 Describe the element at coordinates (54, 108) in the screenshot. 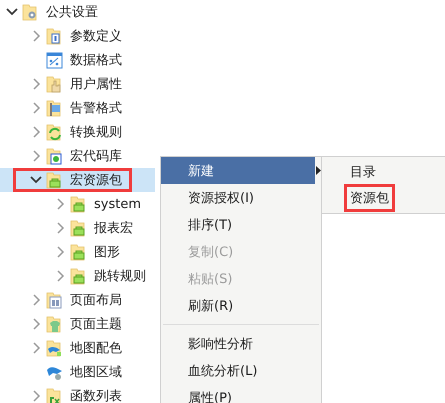

I see `folder-flag-icon` at that location.